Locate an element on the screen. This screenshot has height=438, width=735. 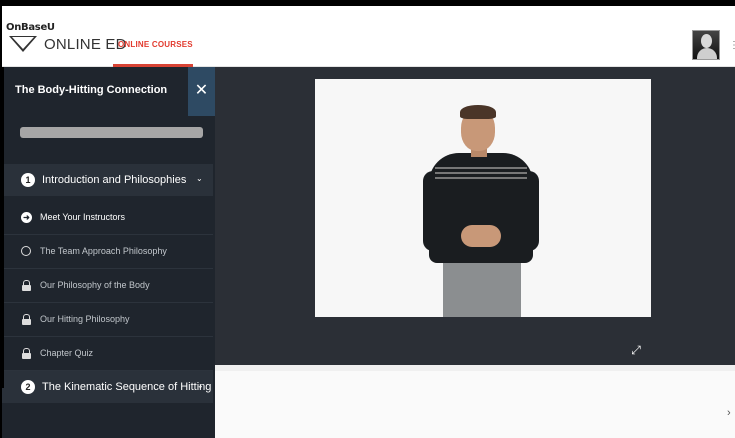
chapter-number-badge: 1 is located at coordinates (28, 180).